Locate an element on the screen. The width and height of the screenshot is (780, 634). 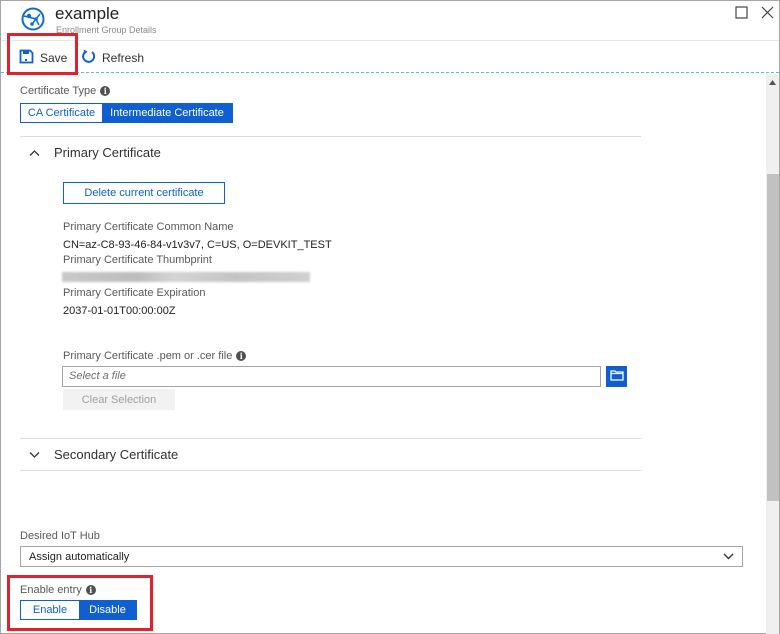
blade-title: example is located at coordinates (87, 13).